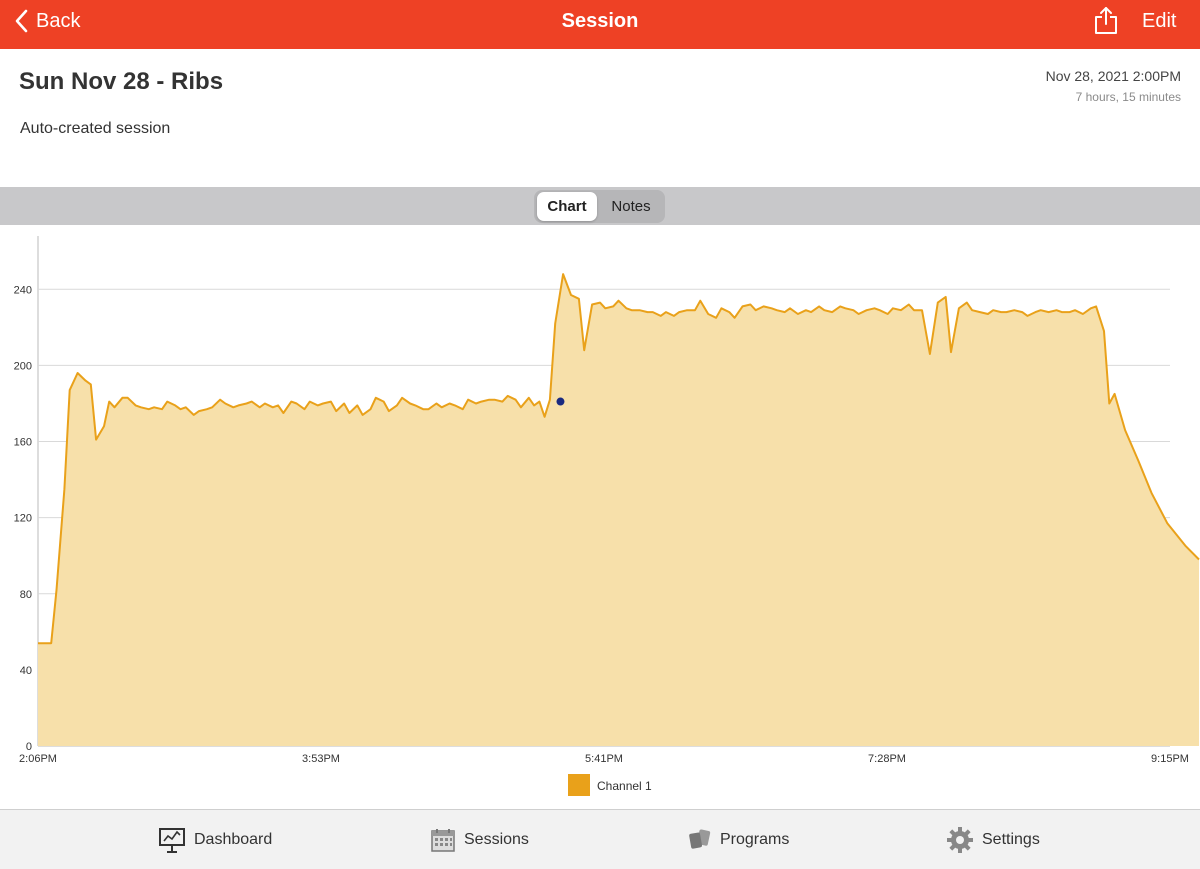 This screenshot has width=1200, height=869. What do you see at coordinates (23, 290) in the screenshot?
I see `y-tick-label: 240` at bounding box center [23, 290].